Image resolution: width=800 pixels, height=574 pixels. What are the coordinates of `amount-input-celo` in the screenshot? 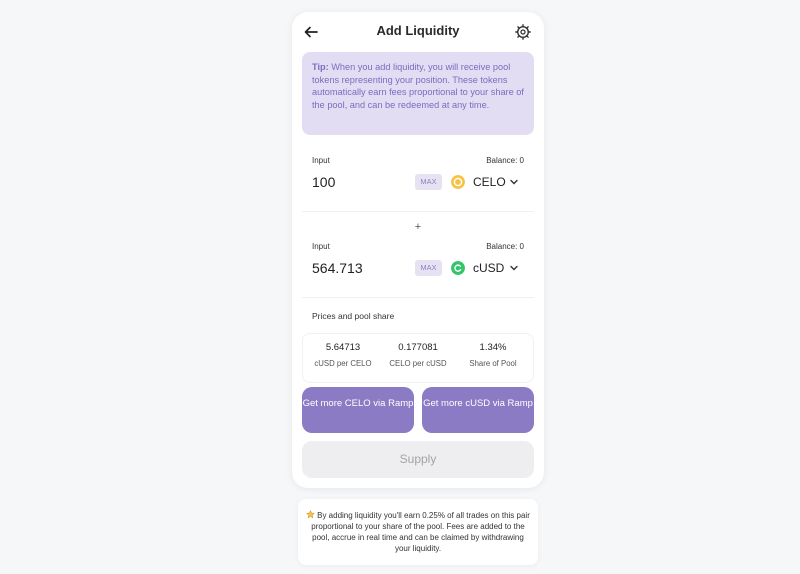 It's located at (362, 182).